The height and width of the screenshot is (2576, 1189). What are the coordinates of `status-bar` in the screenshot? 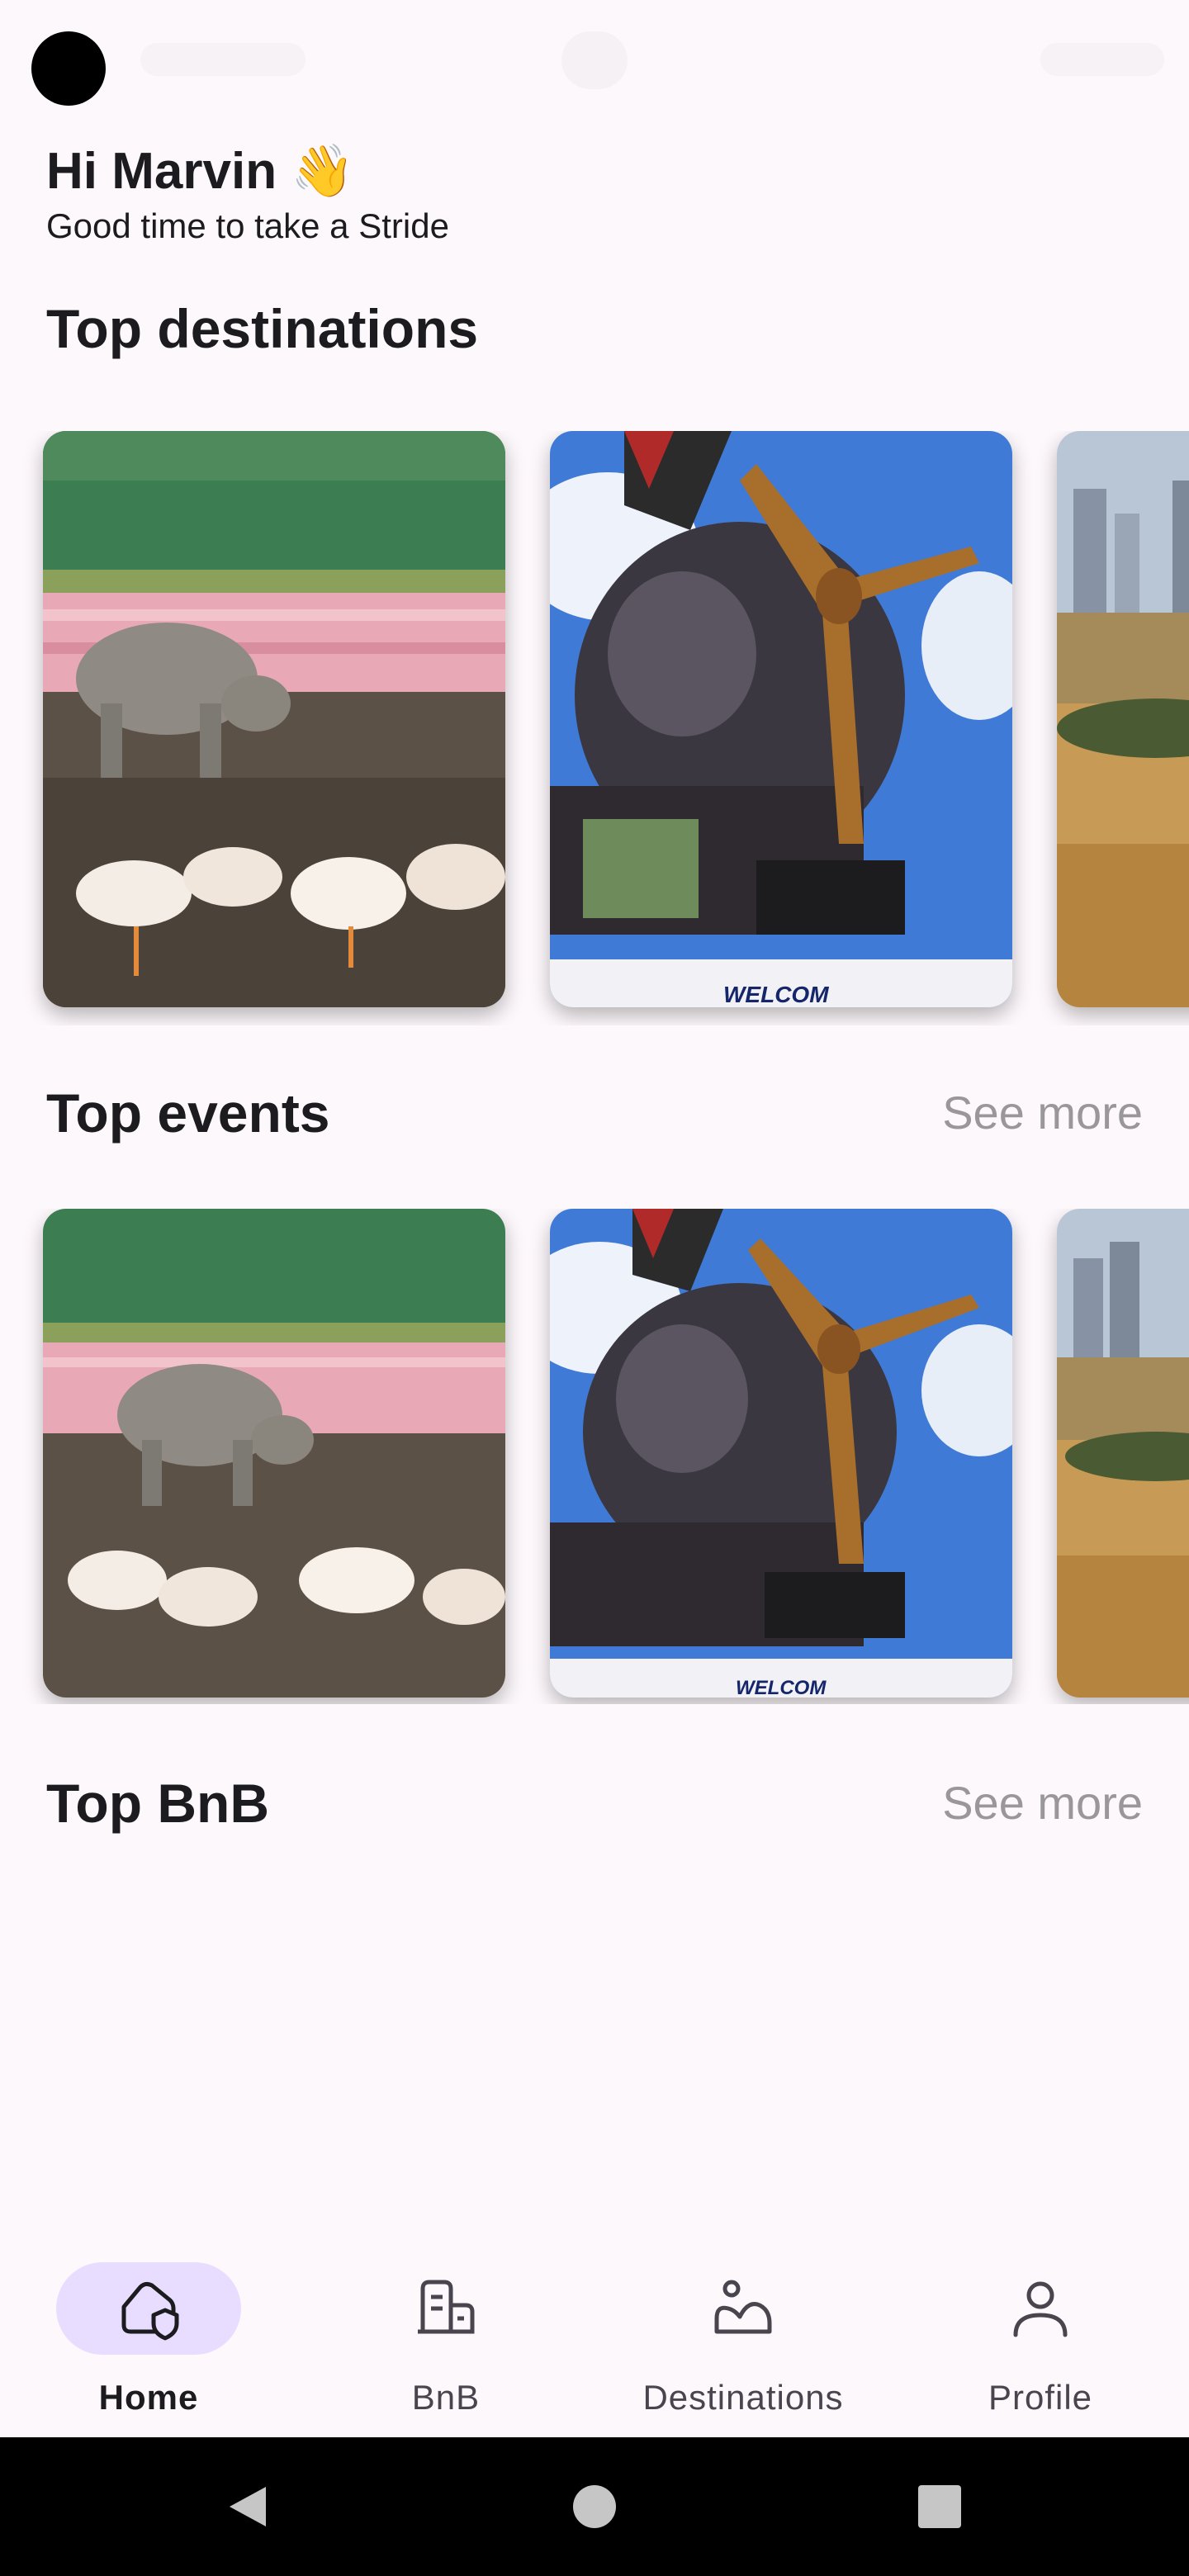 It's located at (594, 62).